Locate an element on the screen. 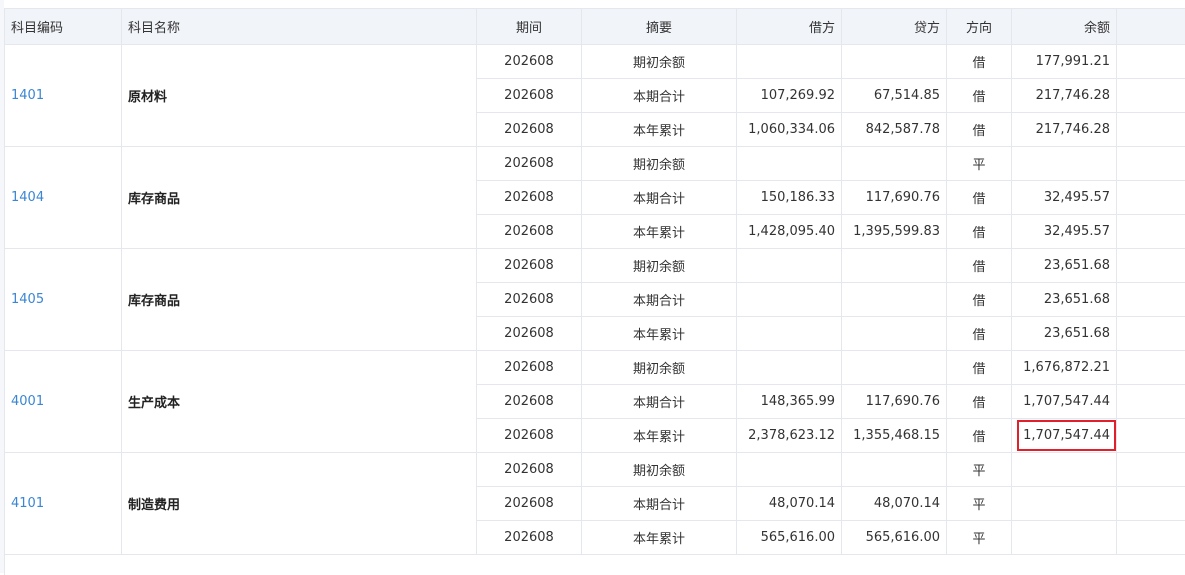 The image size is (1185, 575). table-header-row: 科目编码 科目名称 期间 摘要 借方 贷方 方向 余额 is located at coordinates (595, 27).